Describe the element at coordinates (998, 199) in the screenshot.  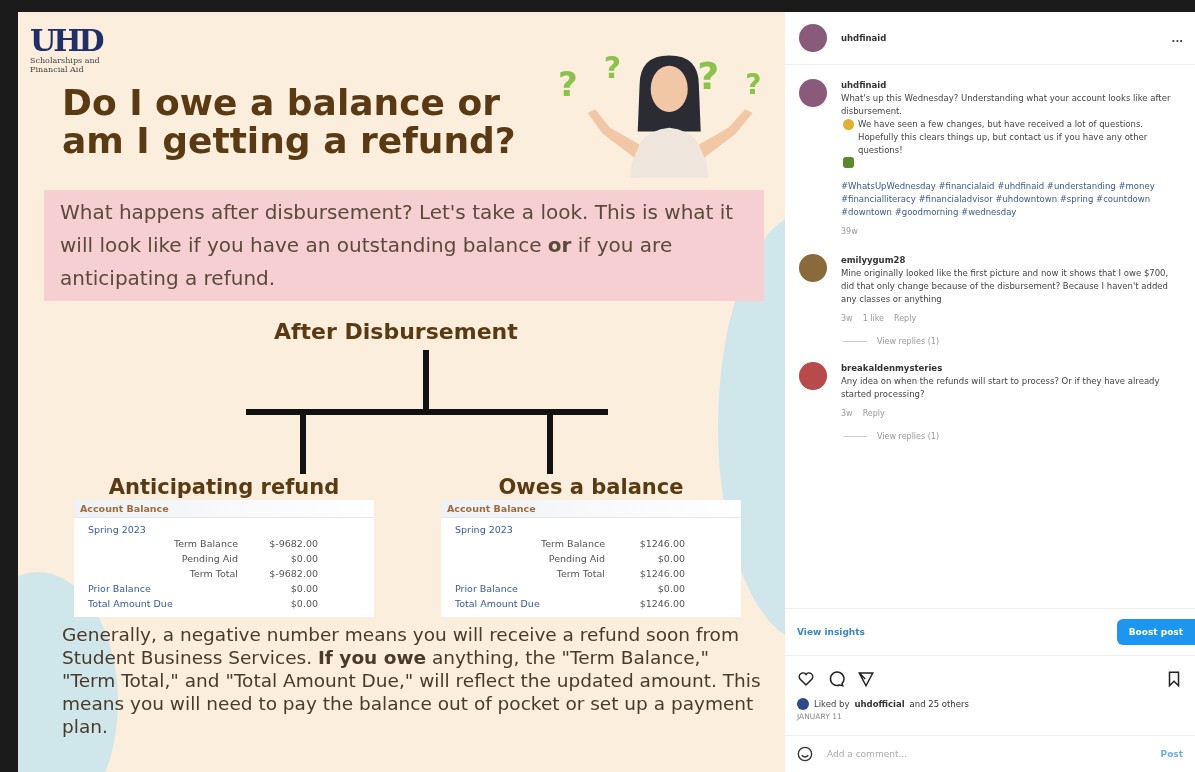
I see `hashtags: #WhatsUpWednesday #financialaid #uhdfinaid #understanding #money #financialliteracy #financialadvisor #uhdowntown #spring #countdown #downtown #goodmorning #wednesday` at that location.